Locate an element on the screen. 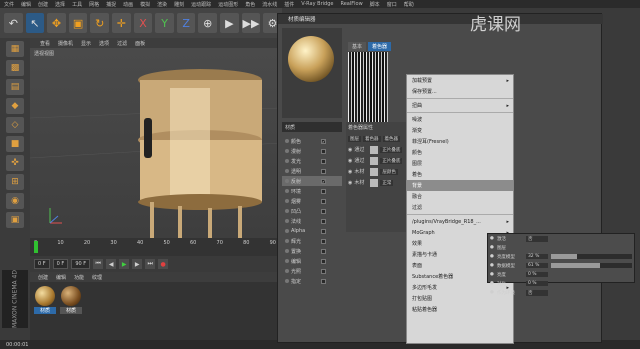  context-menu-item: 过滤 is located at coordinates (460, 207).